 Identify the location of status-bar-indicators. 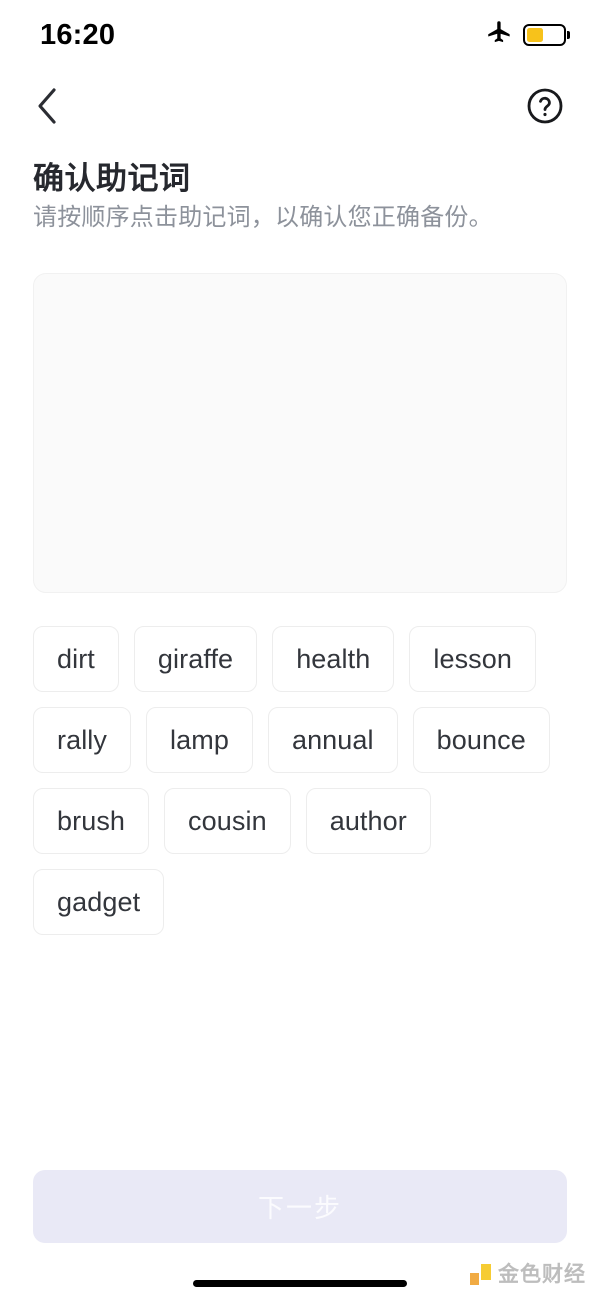
(526, 35).